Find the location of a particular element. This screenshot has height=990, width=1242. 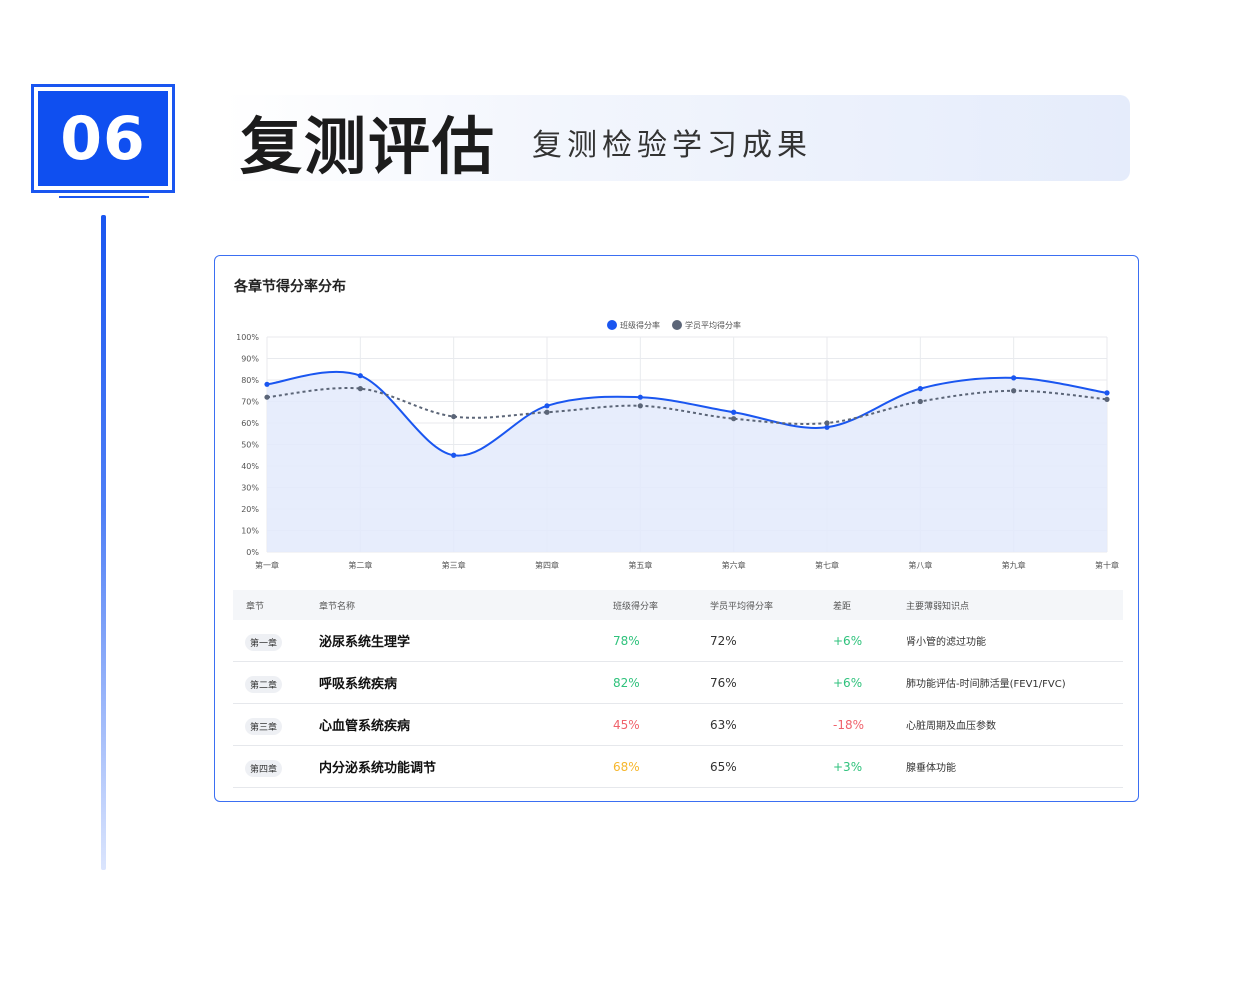

y-tick-label: 60% is located at coordinates (250, 423).